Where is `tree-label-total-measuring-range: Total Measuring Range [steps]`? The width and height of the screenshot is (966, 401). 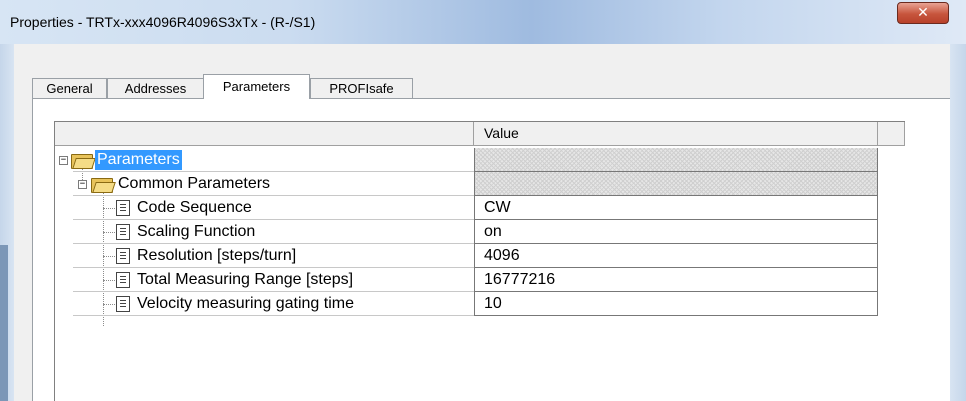 tree-label-total-measuring-range: Total Measuring Range [steps] is located at coordinates (245, 279).